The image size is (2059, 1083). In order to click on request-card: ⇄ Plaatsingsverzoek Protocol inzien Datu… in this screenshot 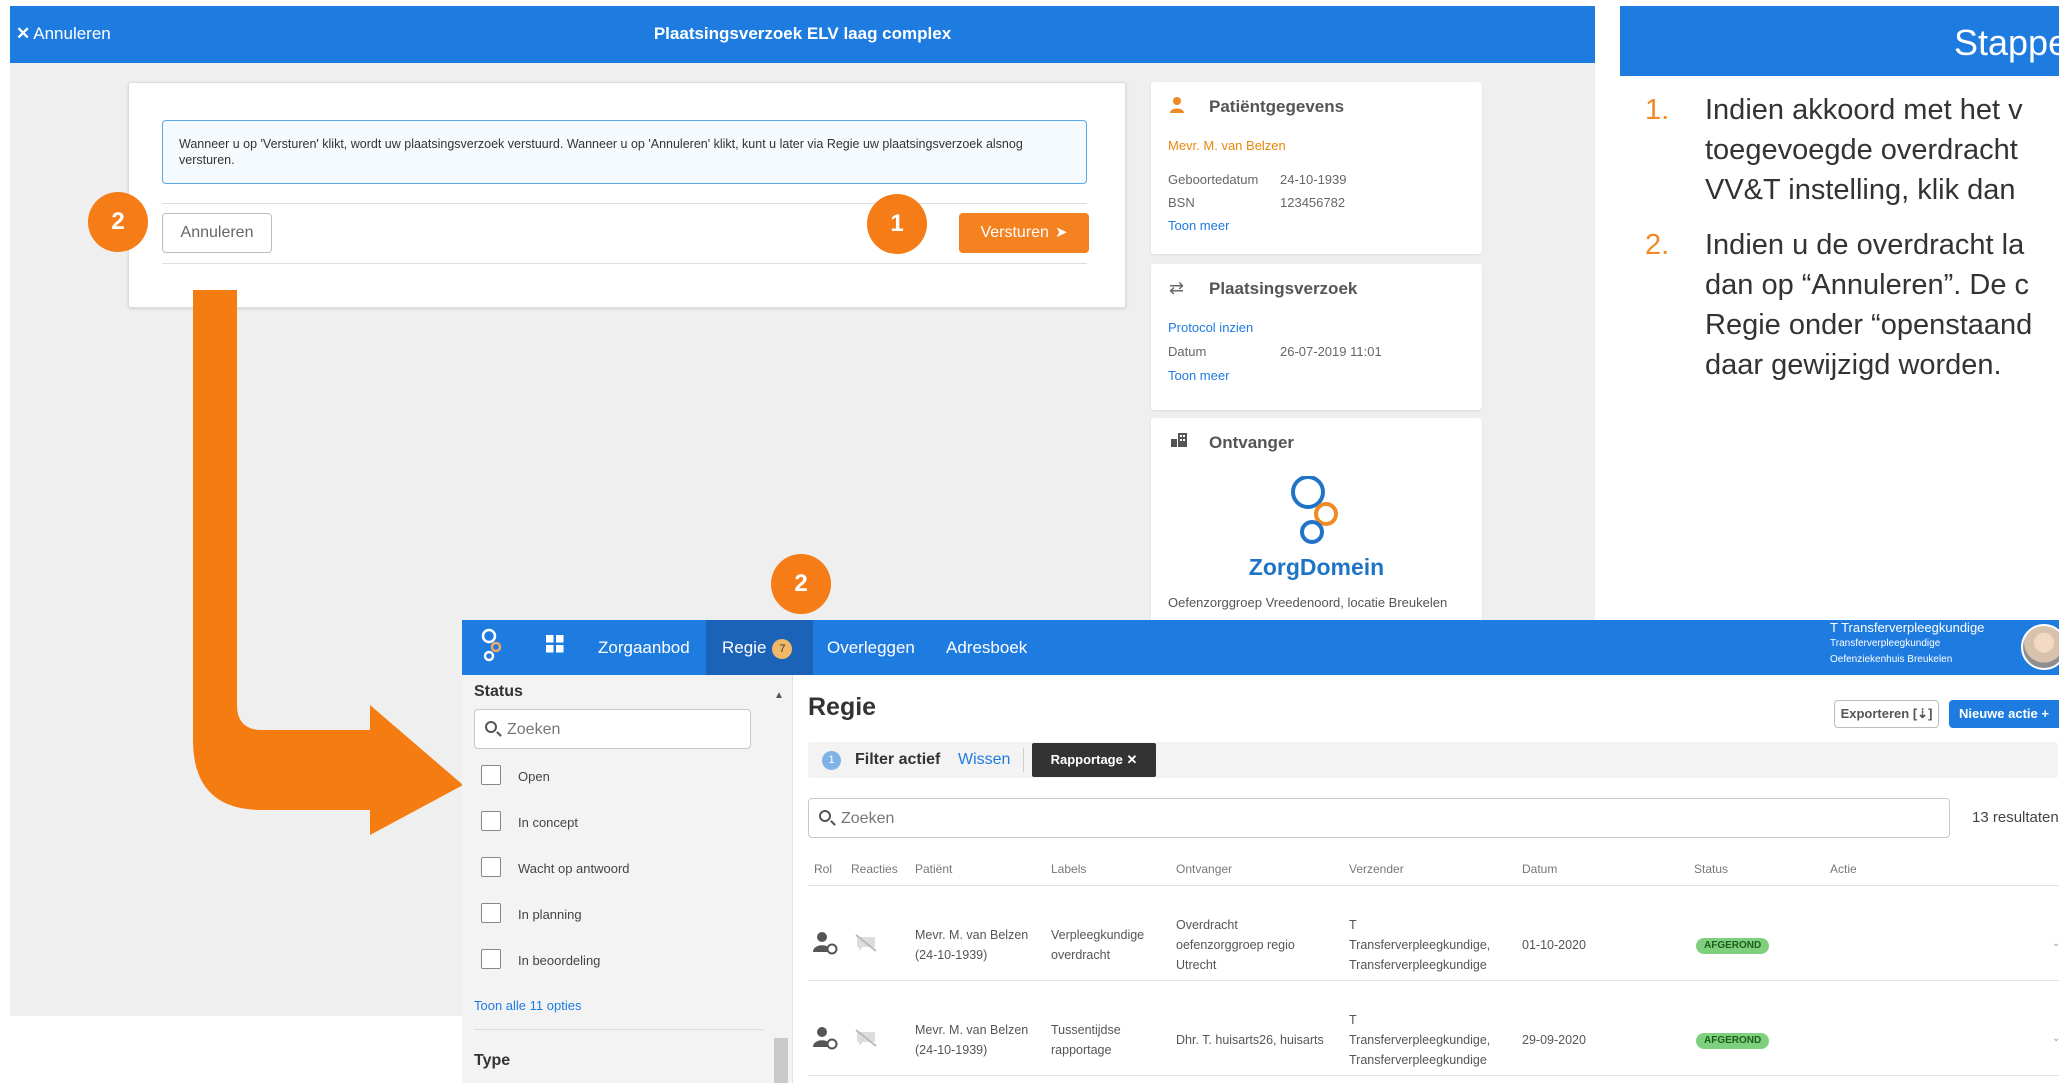, I will do `click(1316, 337)`.